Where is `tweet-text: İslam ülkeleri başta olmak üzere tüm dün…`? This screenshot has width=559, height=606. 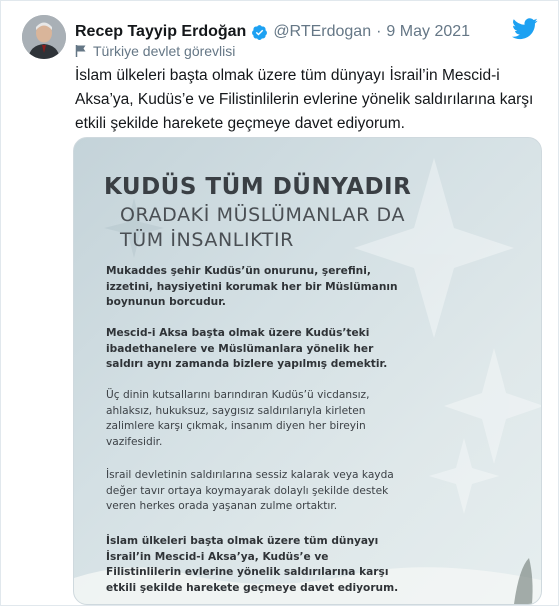 tweet-text: İslam ülkeleri başta olmak üzere tüm dün… is located at coordinates (304, 99).